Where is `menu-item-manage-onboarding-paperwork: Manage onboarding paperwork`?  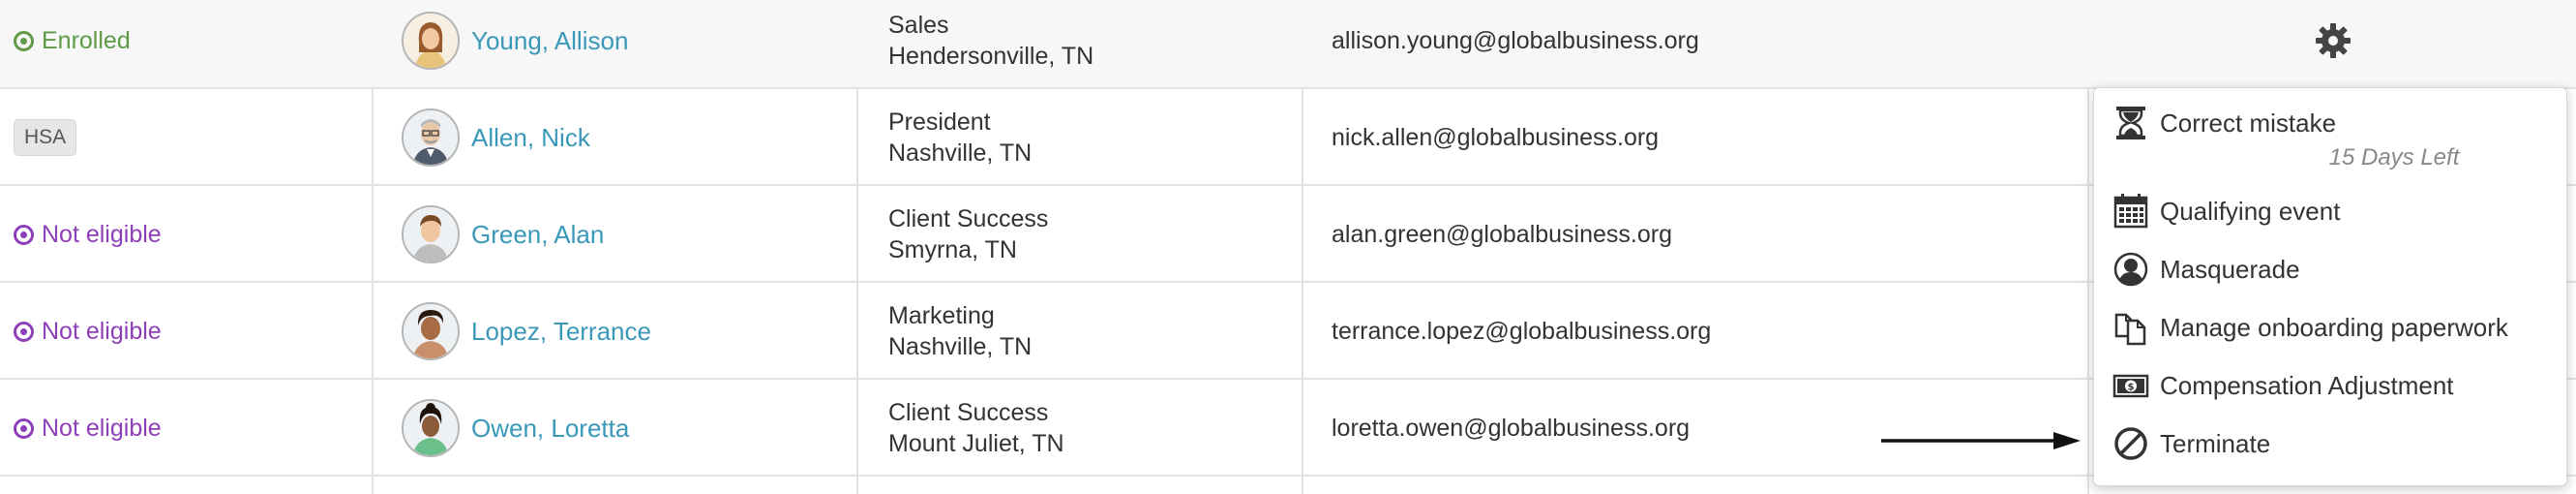
menu-item-manage-onboarding-paperwork: Manage onboarding paperwork is located at coordinates (2310, 328).